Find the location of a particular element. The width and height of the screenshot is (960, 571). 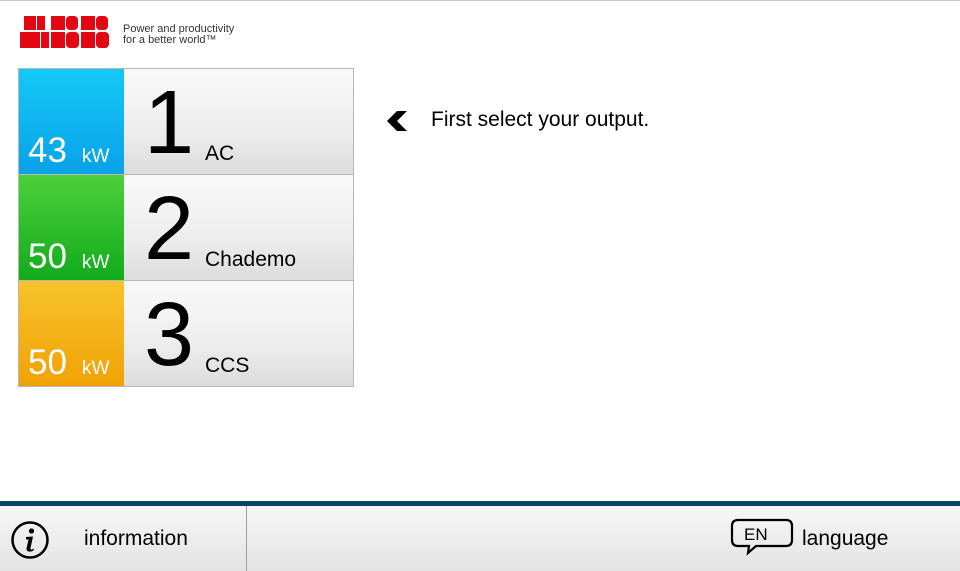

output-select-area: 2 Chademo is located at coordinates (238, 227).